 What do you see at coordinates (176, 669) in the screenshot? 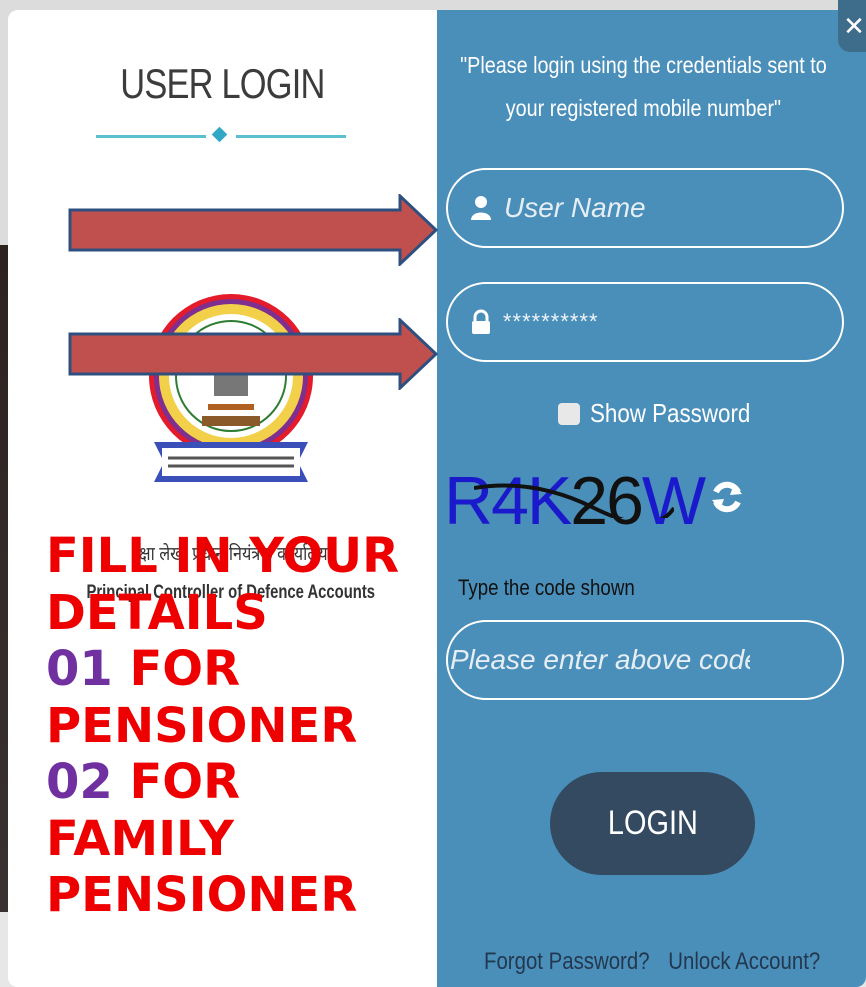
I see `instruction-line-3-text: FOR` at bounding box center [176, 669].